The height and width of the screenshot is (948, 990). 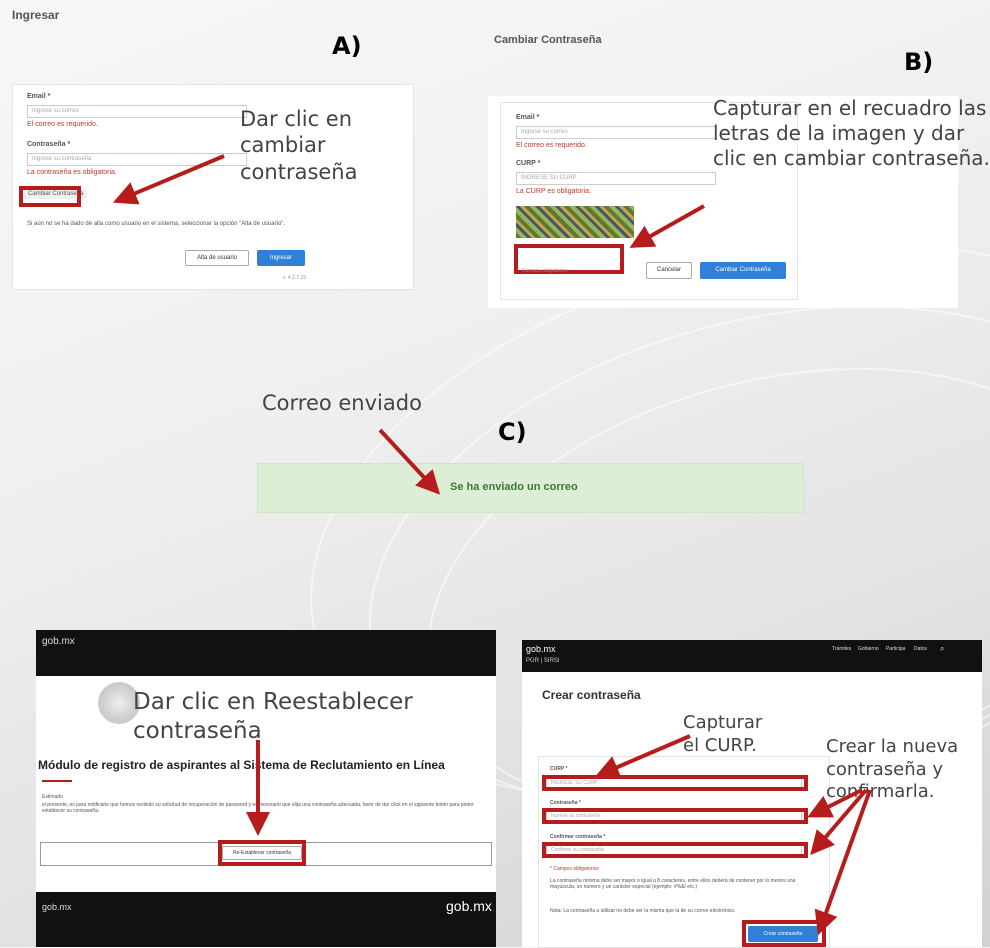 What do you see at coordinates (667, 226) in the screenshot?
I see `arrow-b` at bounding box center [667, 226].